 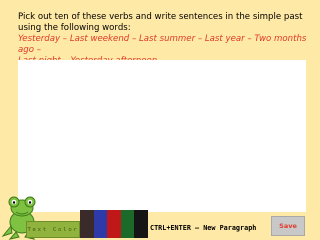 I want to click on instruction-line-2: using the following words:, so click(x=74, y=28).